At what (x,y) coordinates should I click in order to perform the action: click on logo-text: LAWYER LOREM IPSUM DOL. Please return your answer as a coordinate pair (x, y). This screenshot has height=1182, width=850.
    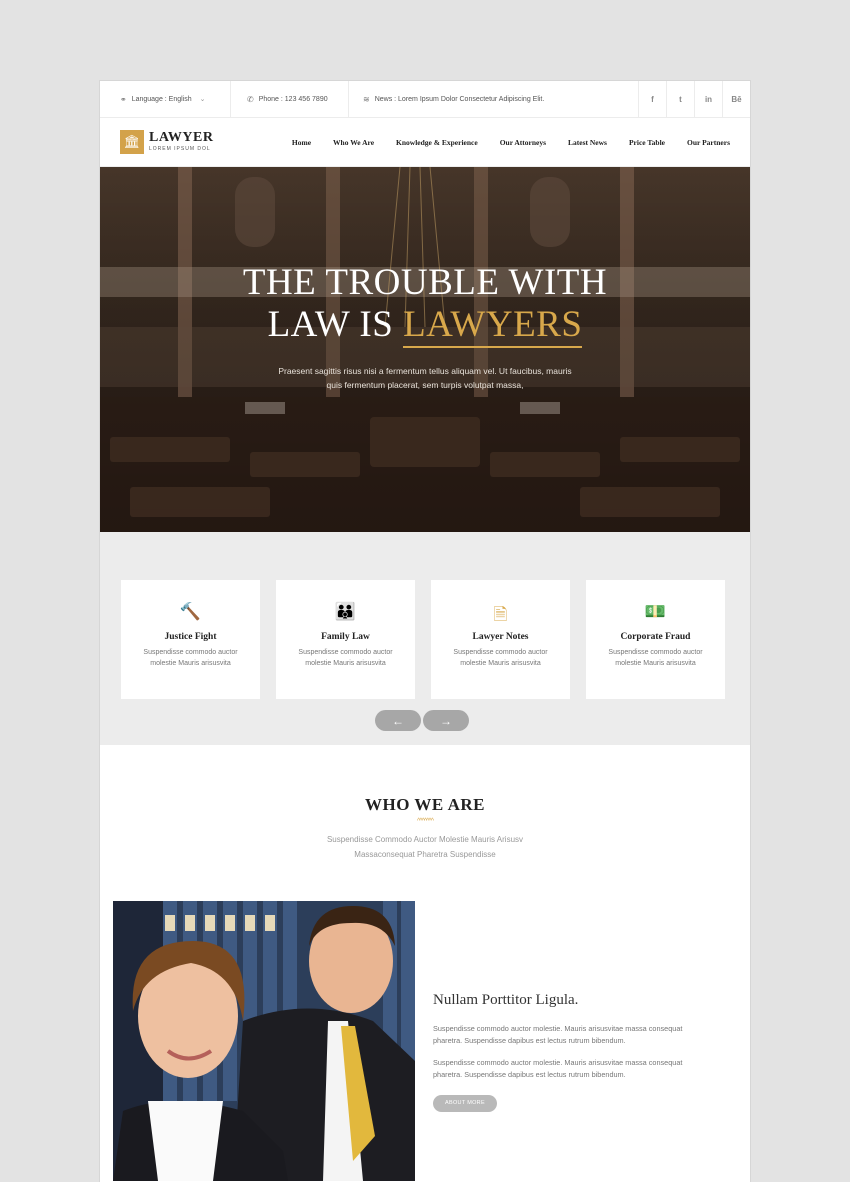
    Looking at the image, I should click on (181, 141).